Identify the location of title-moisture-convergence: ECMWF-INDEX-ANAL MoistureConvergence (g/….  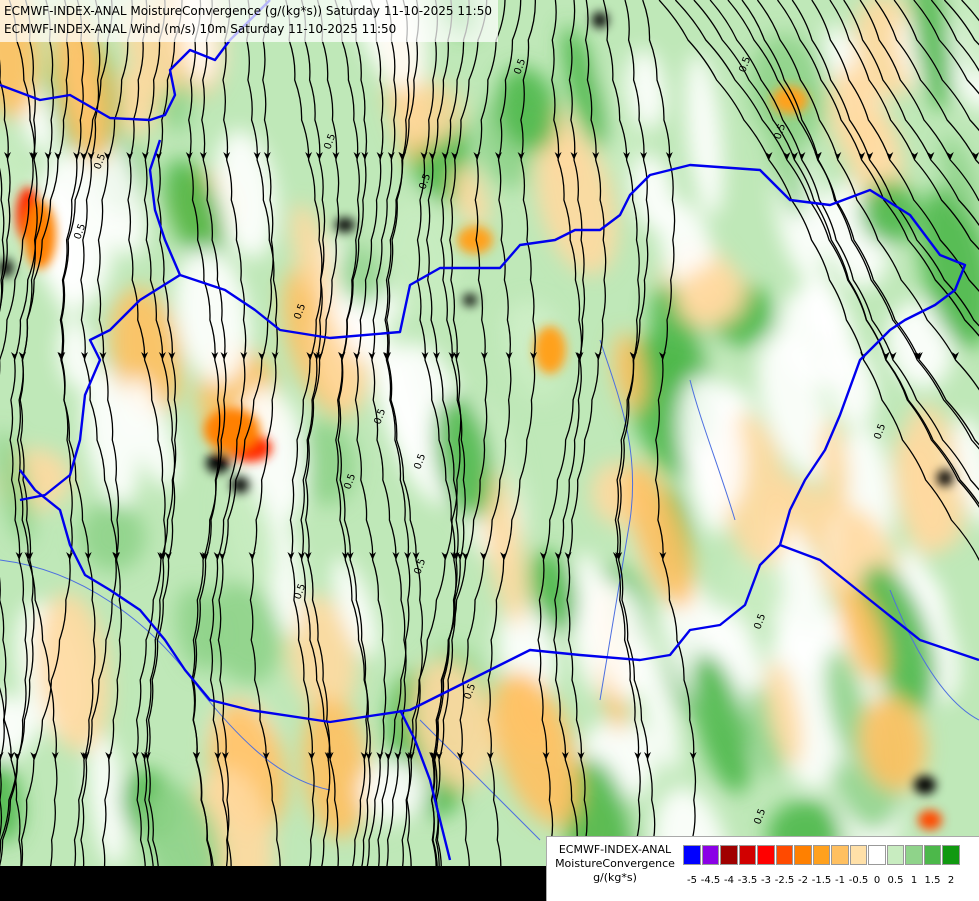
(248, 11).